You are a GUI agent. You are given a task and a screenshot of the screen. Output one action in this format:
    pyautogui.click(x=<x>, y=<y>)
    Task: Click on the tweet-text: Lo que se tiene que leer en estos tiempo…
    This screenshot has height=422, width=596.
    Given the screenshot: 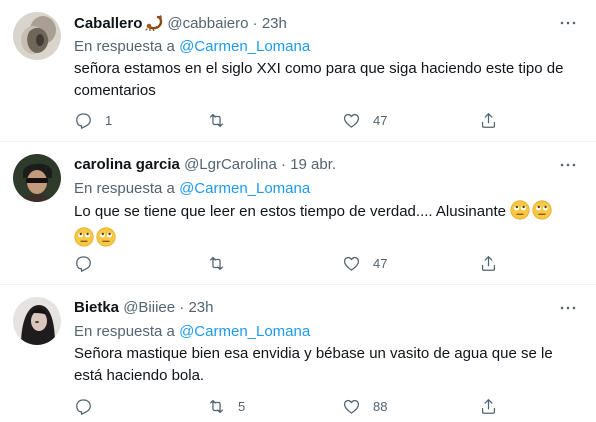 What is the action you would take?
    pyautogui.click(x=290, y=211)
    